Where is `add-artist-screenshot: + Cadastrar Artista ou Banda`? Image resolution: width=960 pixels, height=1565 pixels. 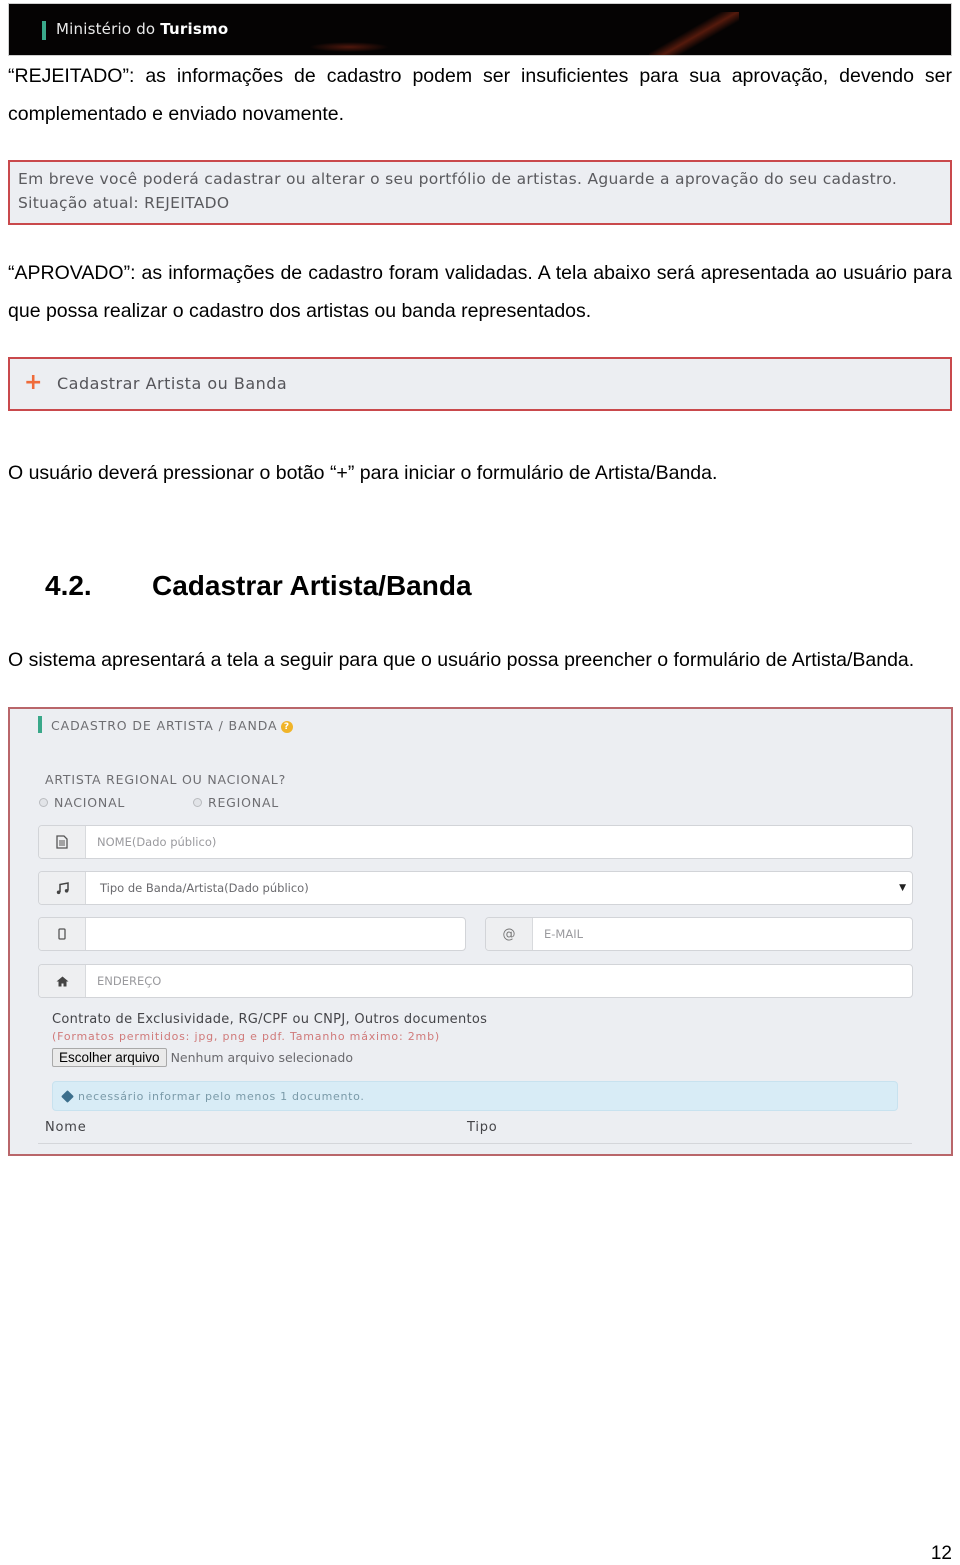
add-artist-screenshot: + Cadastrar Artista ou Banda is located at coordinates (480, 384).